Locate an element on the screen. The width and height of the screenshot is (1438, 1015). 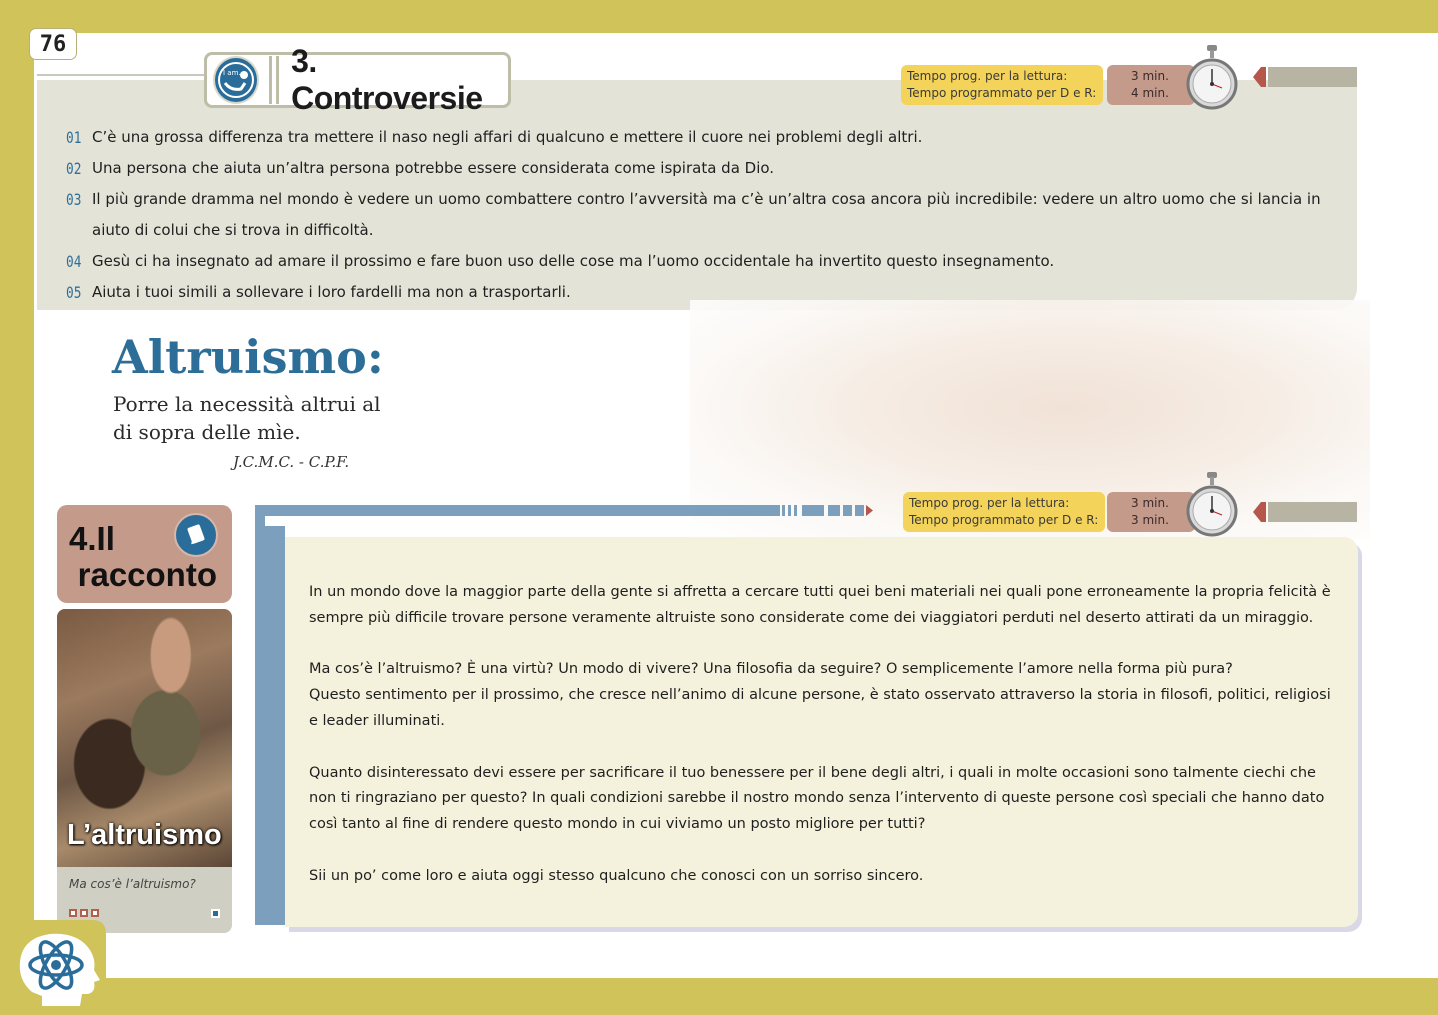
time-values: 3 min. 3 min. is located at coordinates (1151, 512).